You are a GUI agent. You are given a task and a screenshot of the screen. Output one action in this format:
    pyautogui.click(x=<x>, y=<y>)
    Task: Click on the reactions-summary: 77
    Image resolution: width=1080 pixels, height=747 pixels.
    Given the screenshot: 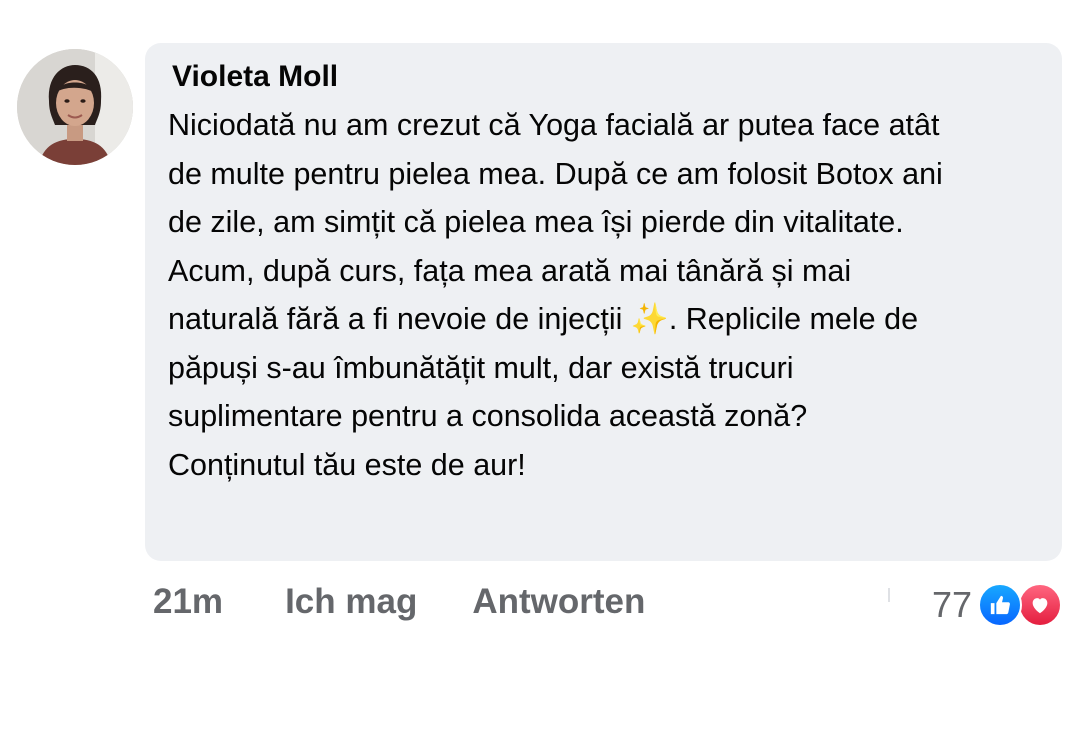 What is the action you would take?
    pyautogui.click(x=998, y=605)
    